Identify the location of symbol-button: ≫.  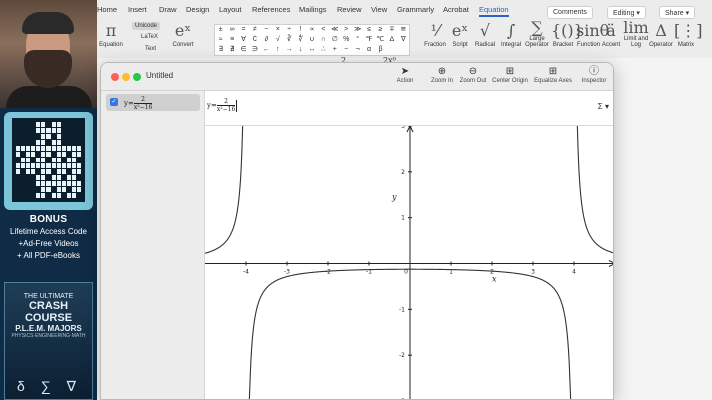
(357, 30).